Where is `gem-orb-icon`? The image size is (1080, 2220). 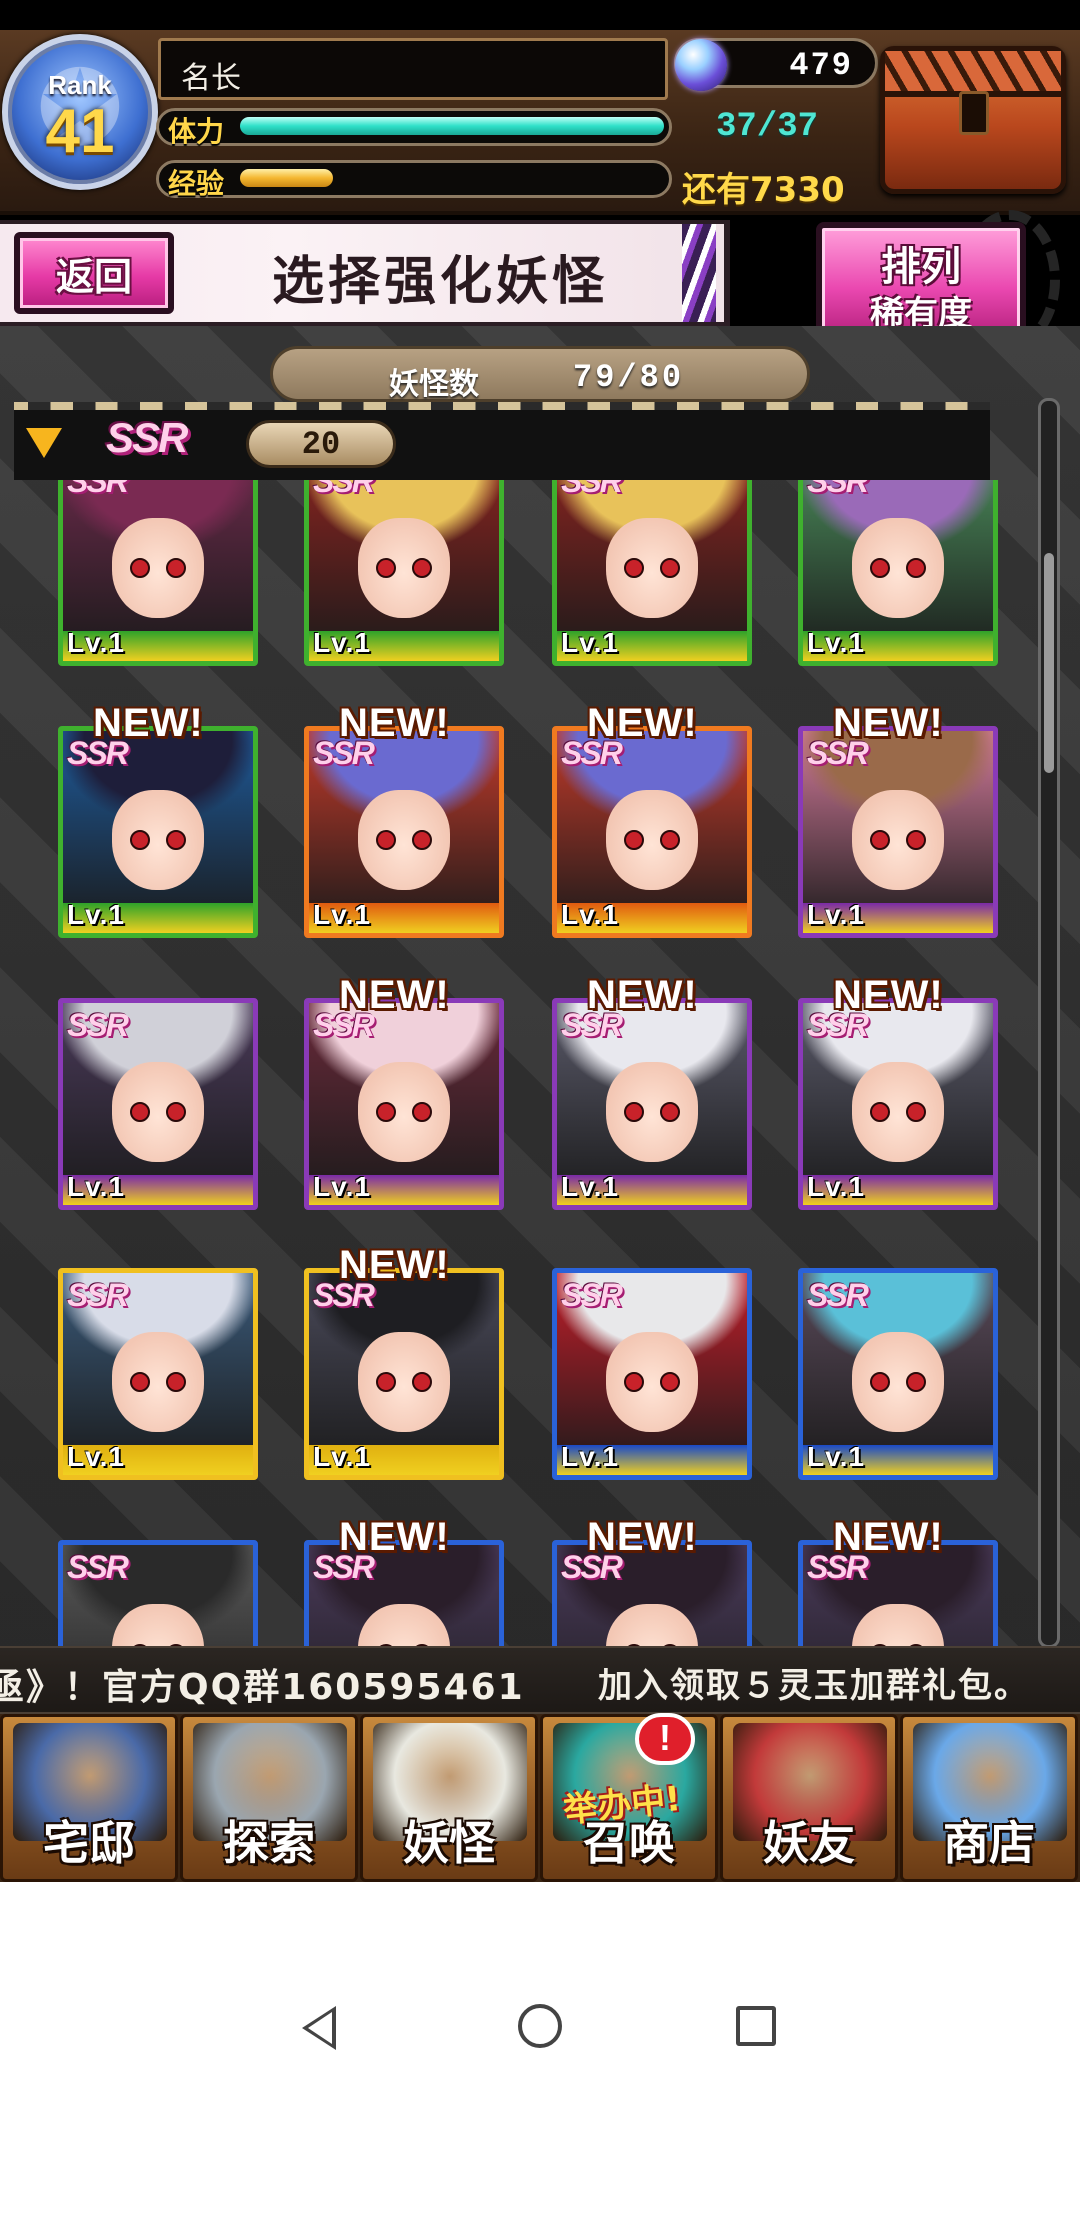 gem-orb-icon is located at coordinates (701, 65).